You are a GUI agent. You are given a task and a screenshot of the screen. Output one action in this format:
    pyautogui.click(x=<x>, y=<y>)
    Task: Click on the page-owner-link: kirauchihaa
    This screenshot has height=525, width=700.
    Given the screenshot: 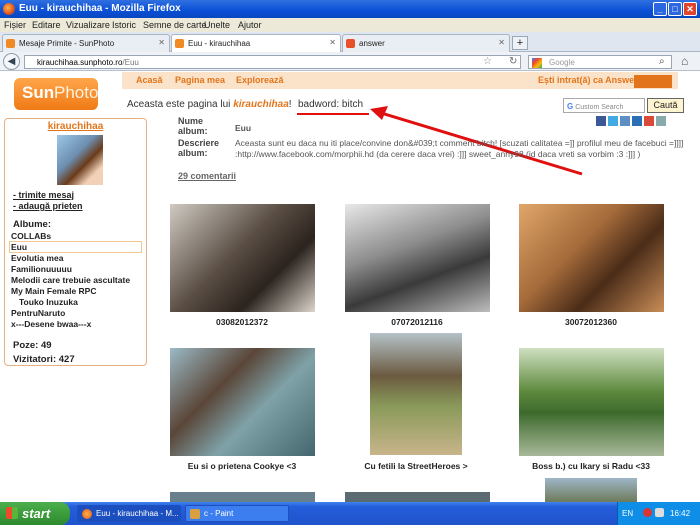 What is the action you would take?
    pyautogui.click(x=261, y=104)
    